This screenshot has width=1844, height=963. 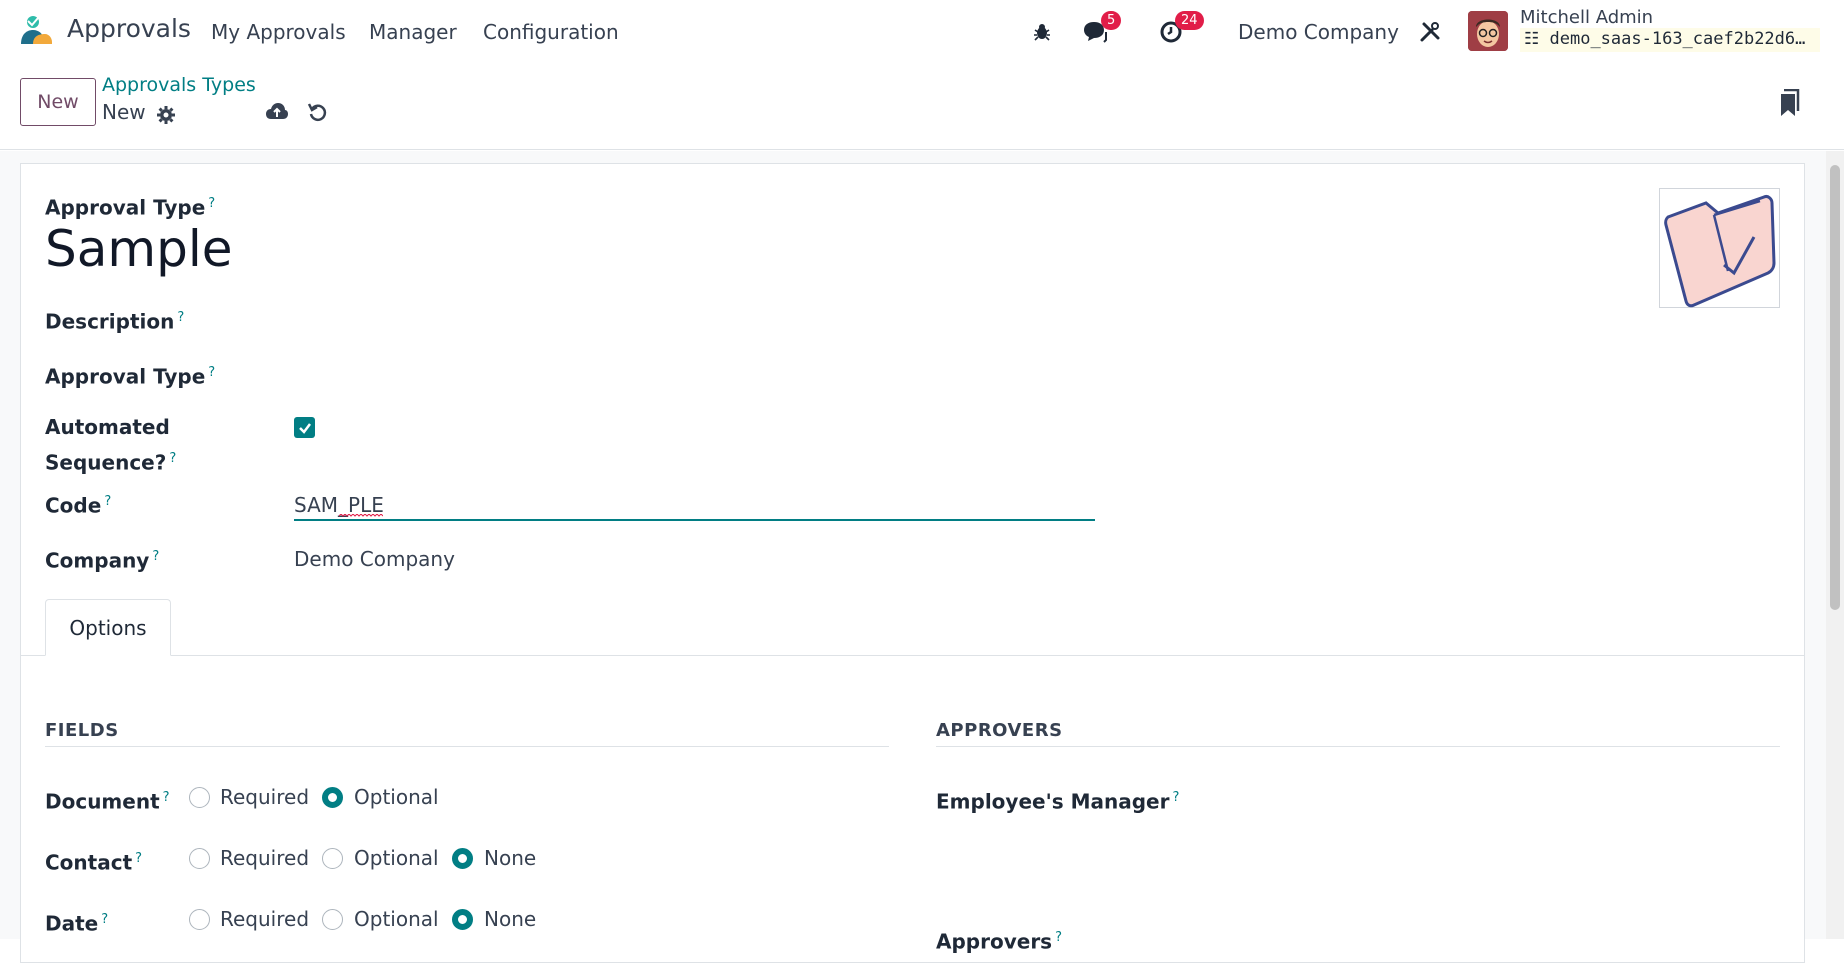 I want to click on app-name: Approvals, so click(x=129, y=28).